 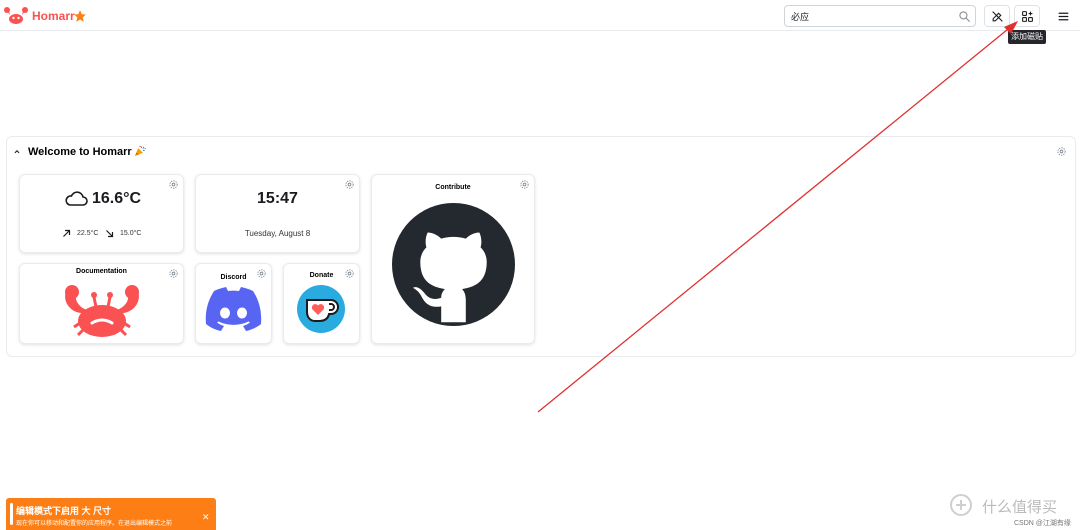 What do you see at coordinates (67, 233) in the screenshot?
I see `arrow-up-right-icon` at bounding box center [67, 233].